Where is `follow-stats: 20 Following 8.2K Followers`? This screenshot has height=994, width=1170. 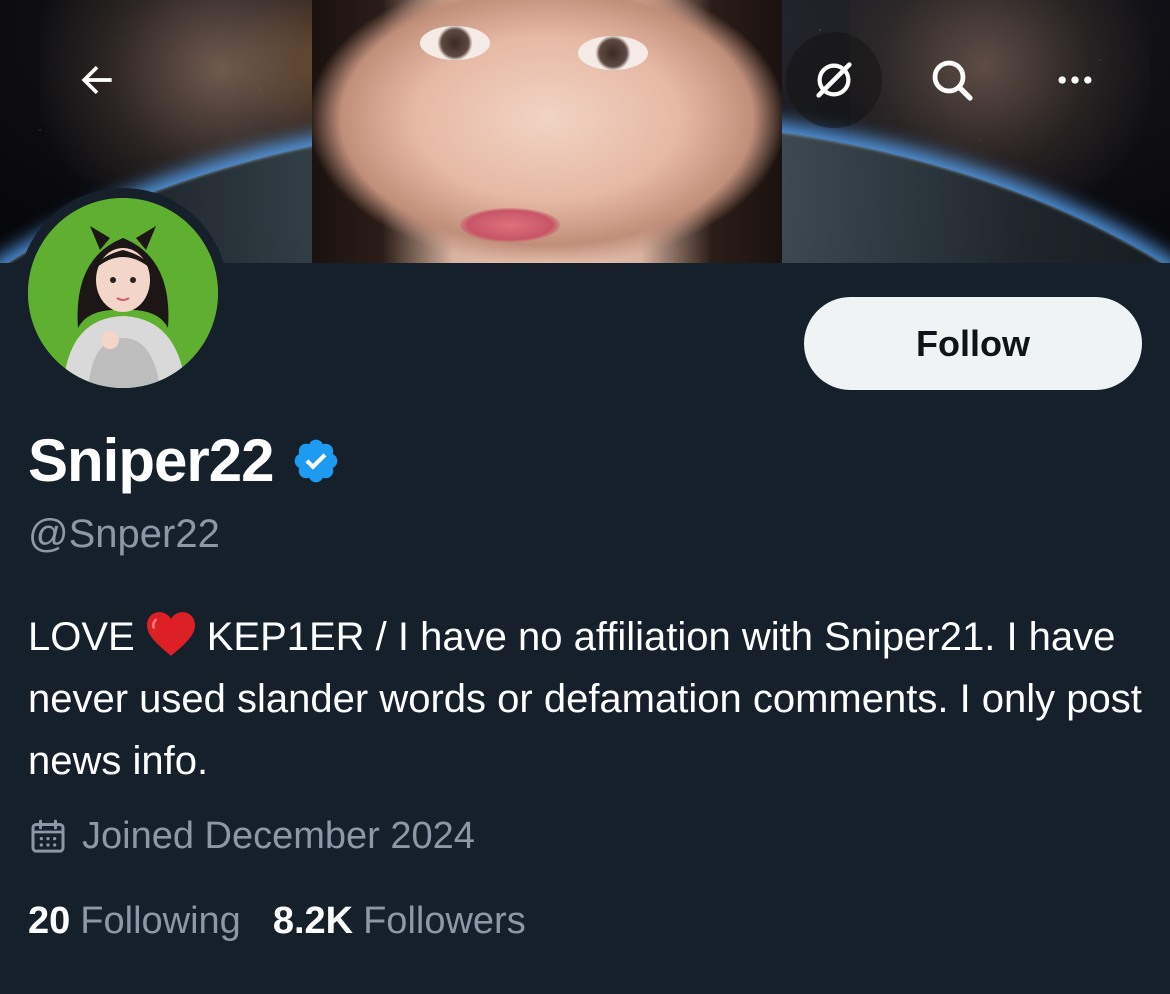
follow-stats: 20 Following 8.2K Followers is located at coordinates (293, 921).